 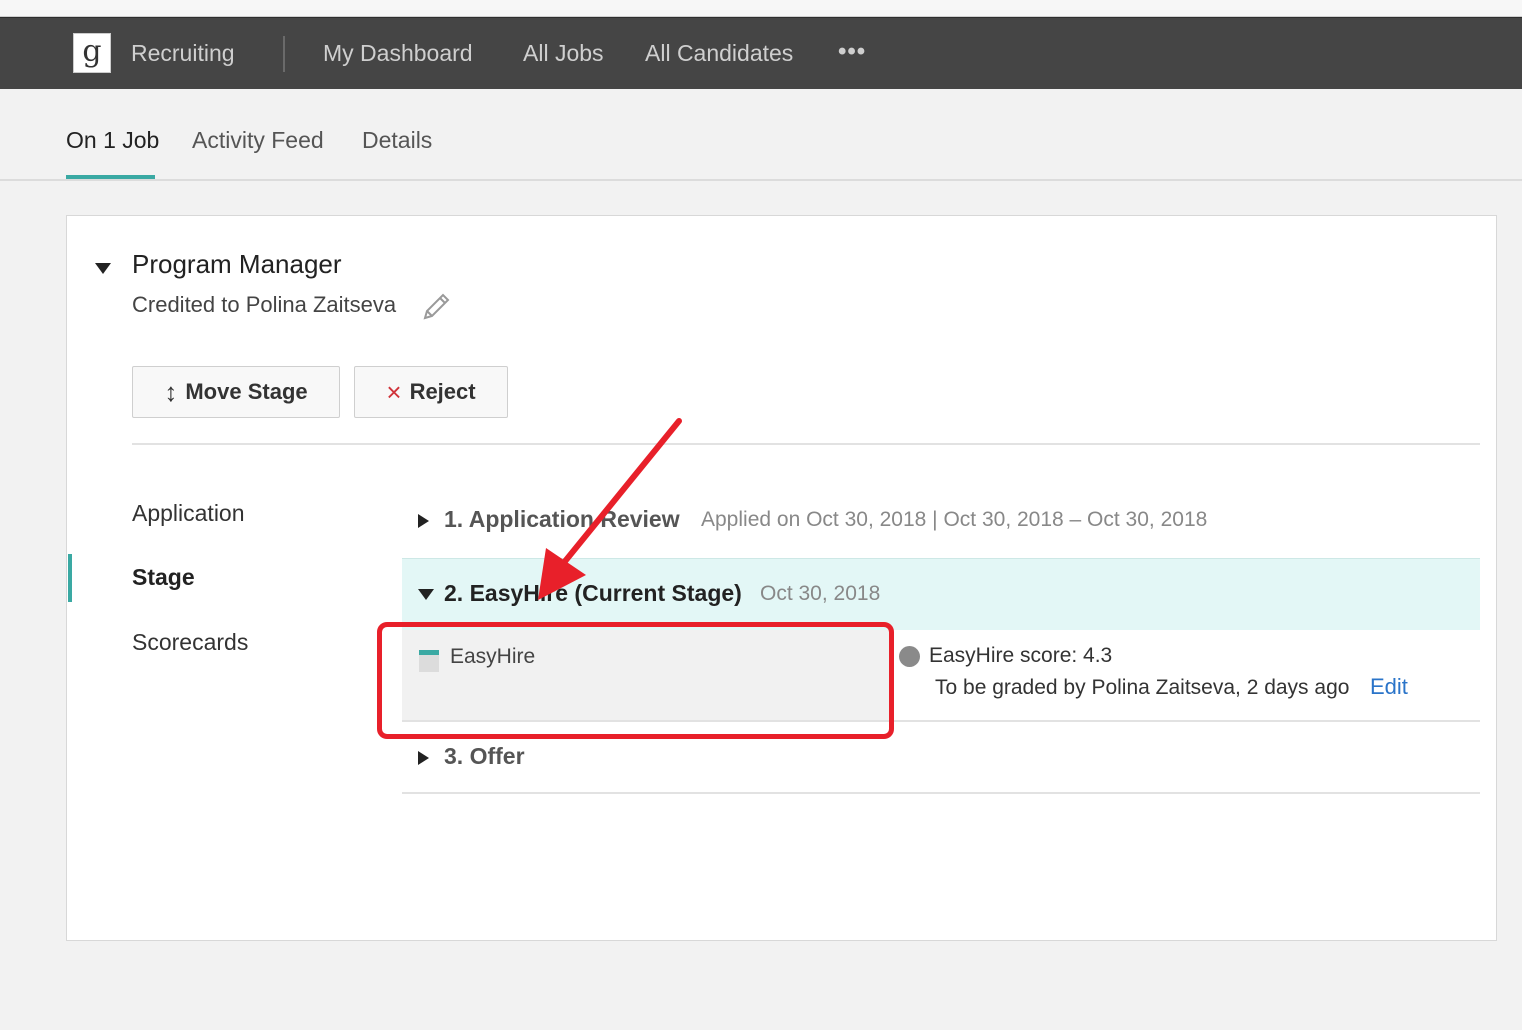 What do you see at coordinates (941, 763) in the screenshot?
I see `stage-row-offer: 3. Offer` at bounding box center [941, 763].